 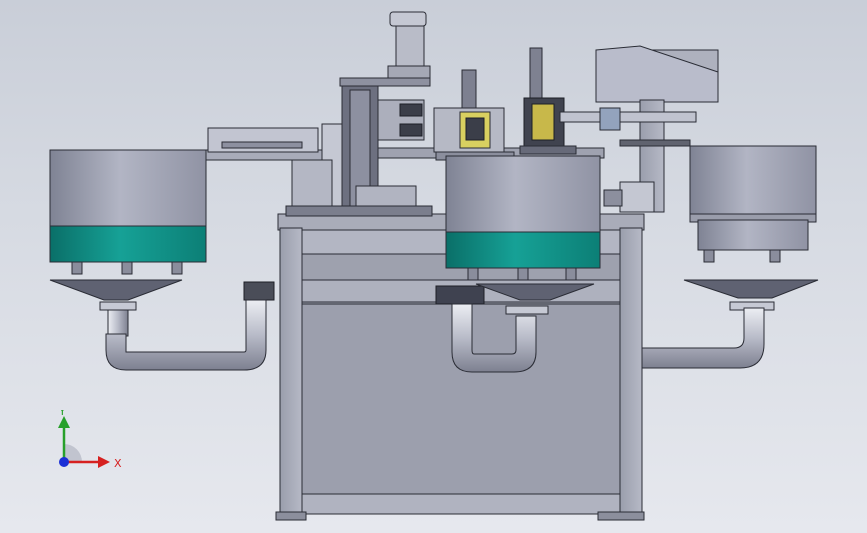 I want to click on x-axis-arrow-icon, so click(x=104, y=462).